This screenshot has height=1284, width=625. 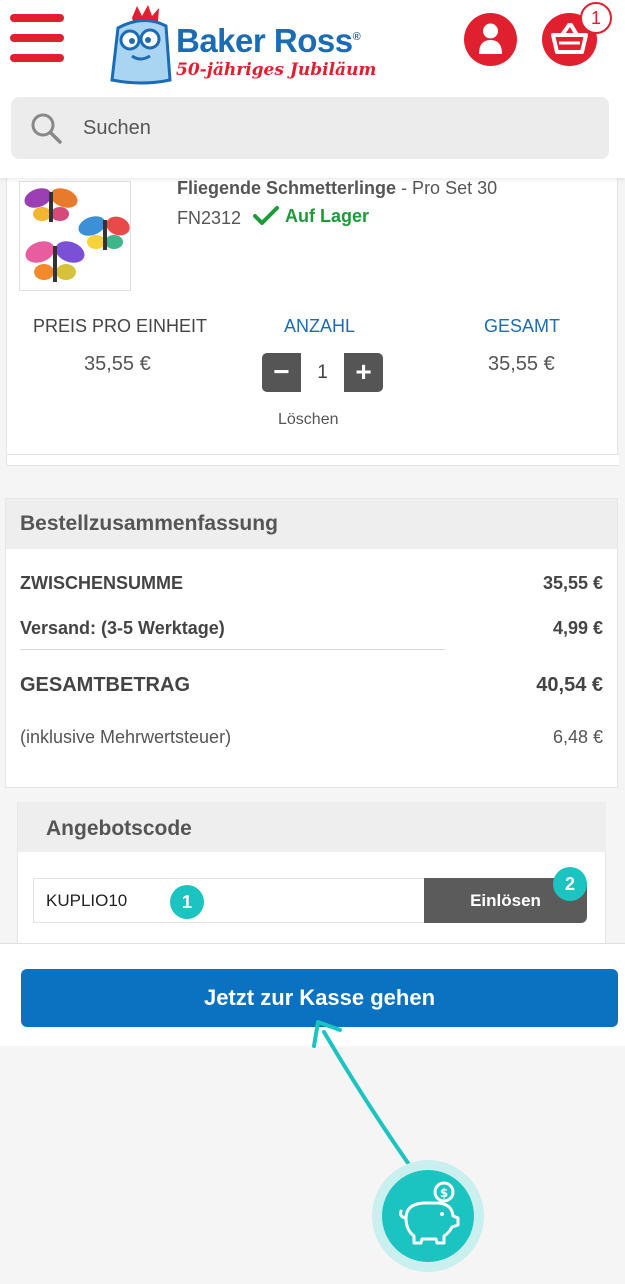 I want to click on coupon-title: Angebotscode, so click(x=119, y=828).